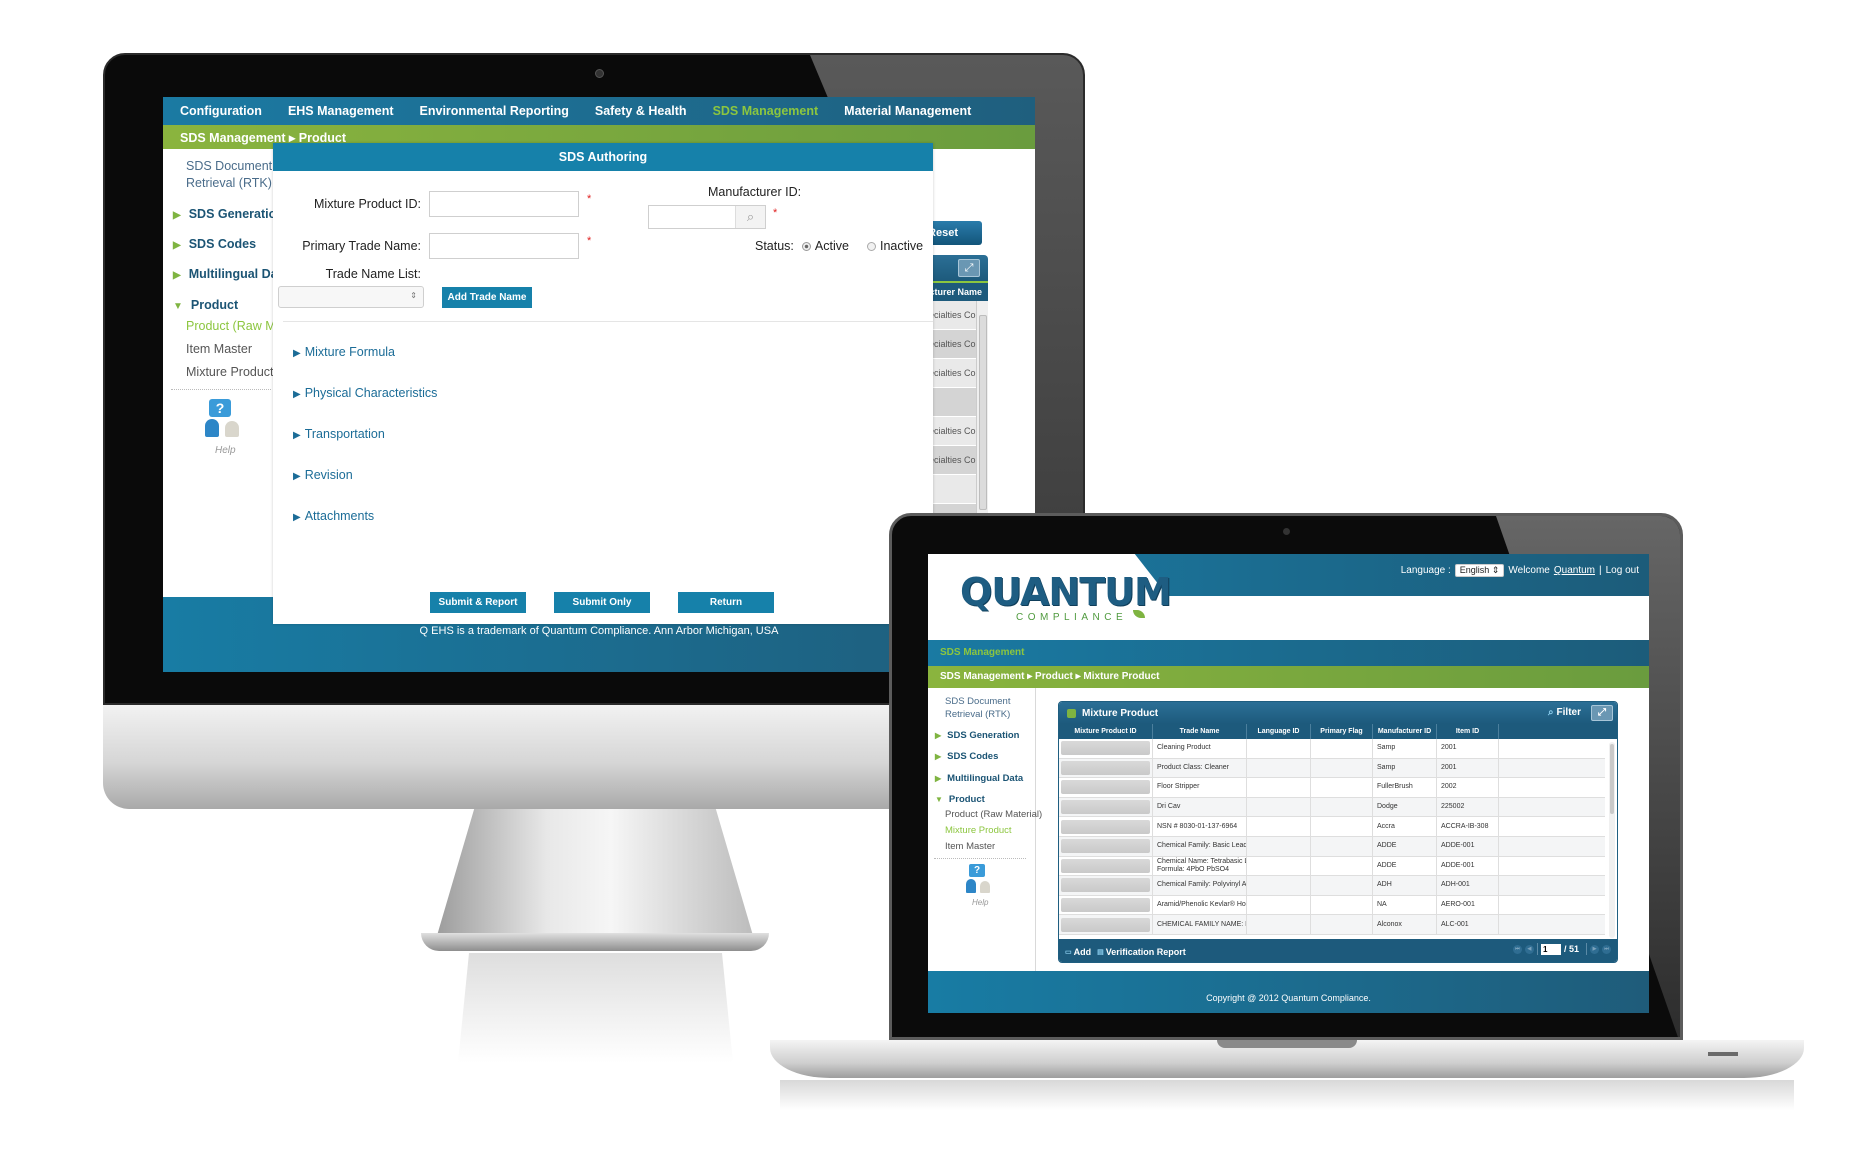 This screenshot has height=1169, width=1860. What do you see at coordinates (333, 516) in the screenshot?
I see `section-attachments: ▶ Attachments` at bounding box center [333, 516].